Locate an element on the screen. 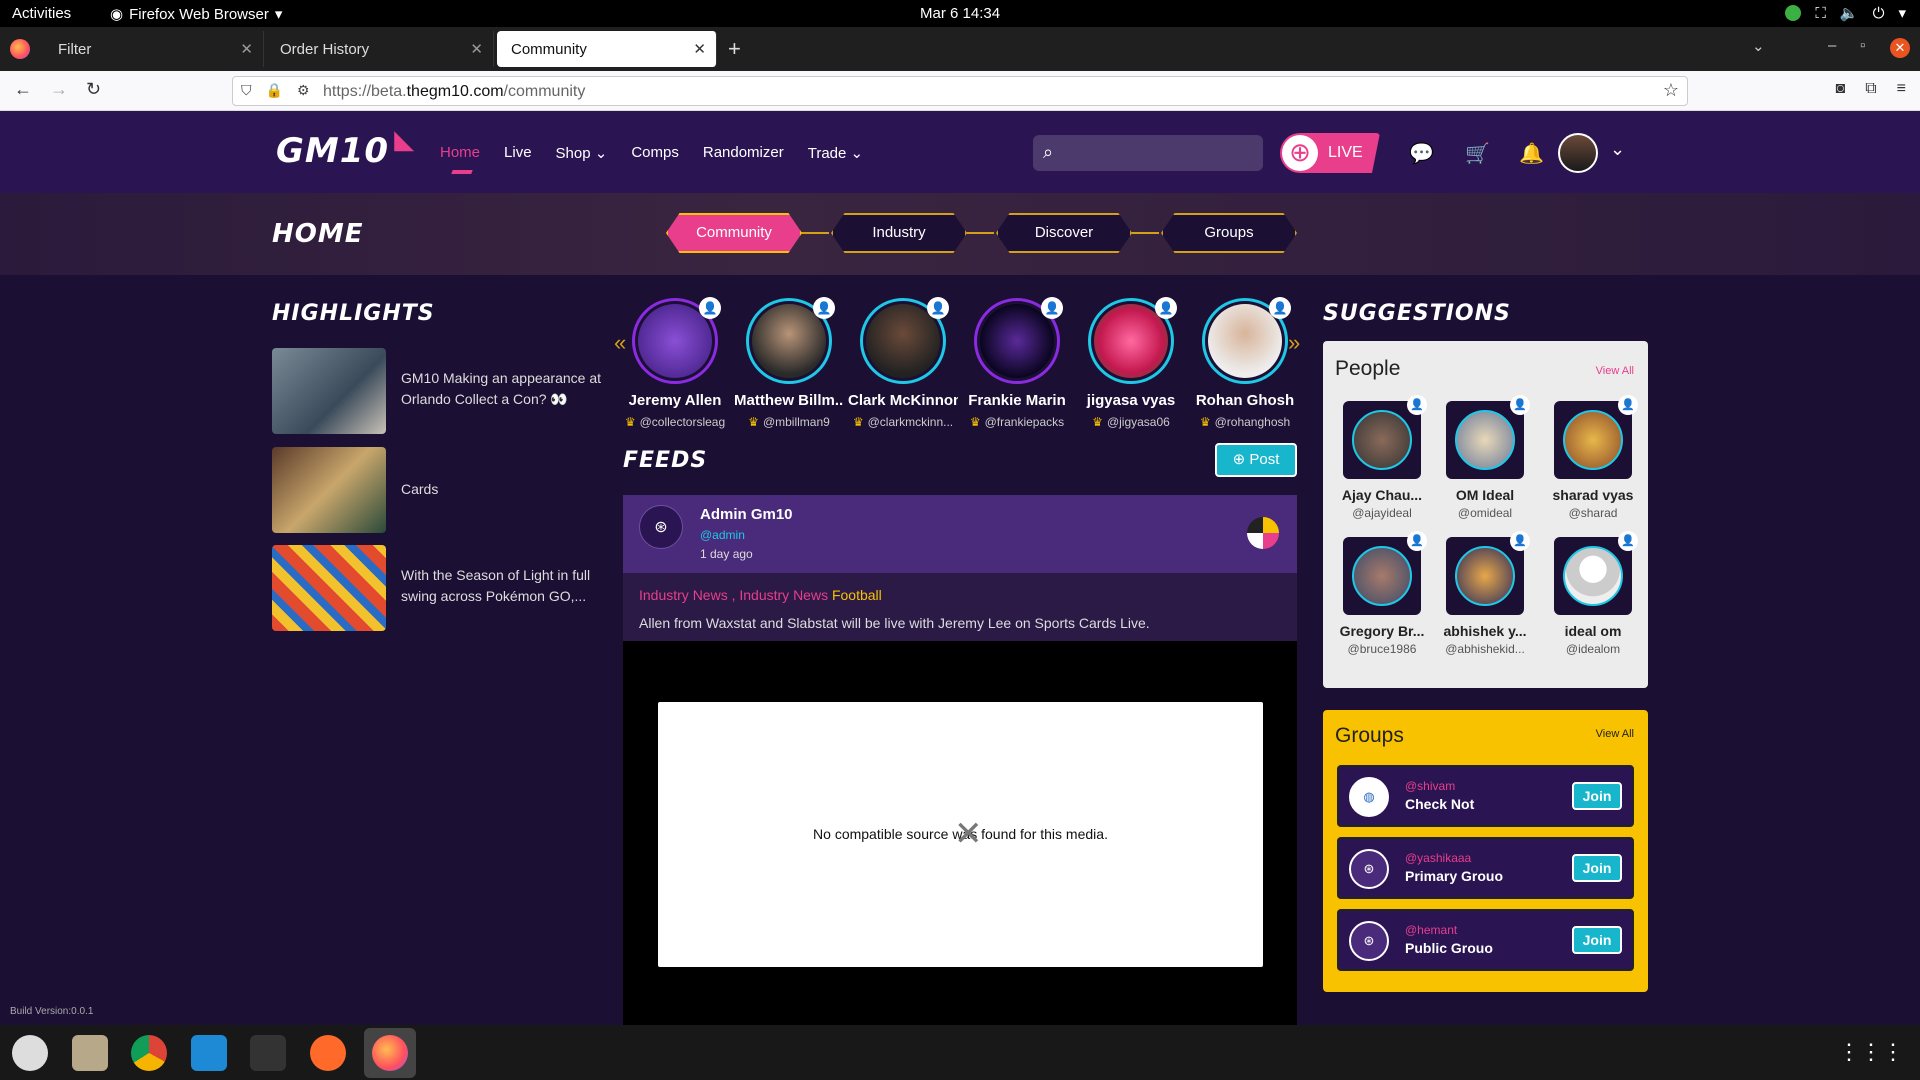  people-view-all-link: View All is located at coordinates (1615, 371).